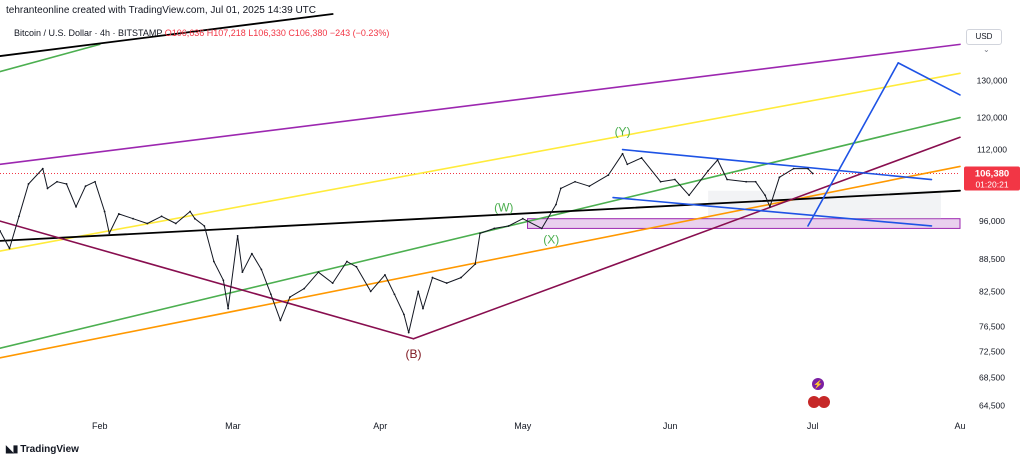 The image size is (1024, 463). What do you see at coordinates (207, 280) in the screenshot?
I see `maroon-down-line` at bounding box center [207, 280].